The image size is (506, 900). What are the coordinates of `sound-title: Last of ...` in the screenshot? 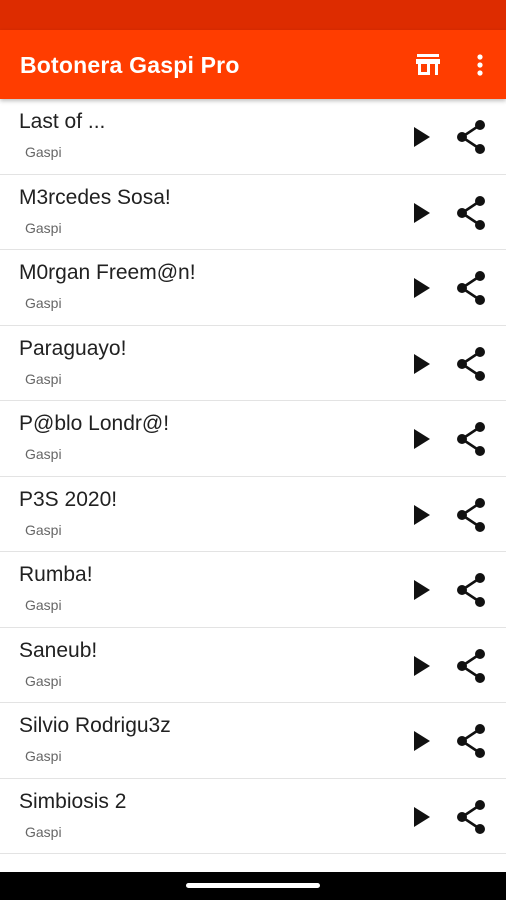 It's located at (62, 121).